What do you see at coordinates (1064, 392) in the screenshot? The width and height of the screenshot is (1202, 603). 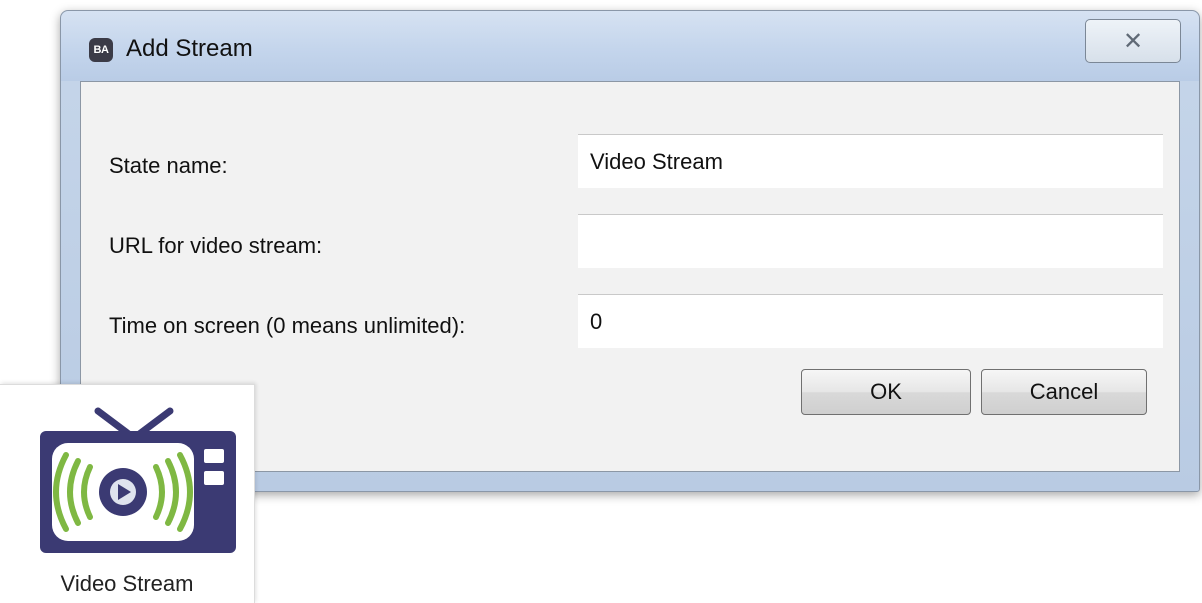 I see `cancel-button: Cancel` at bounding box center [1064, 392].